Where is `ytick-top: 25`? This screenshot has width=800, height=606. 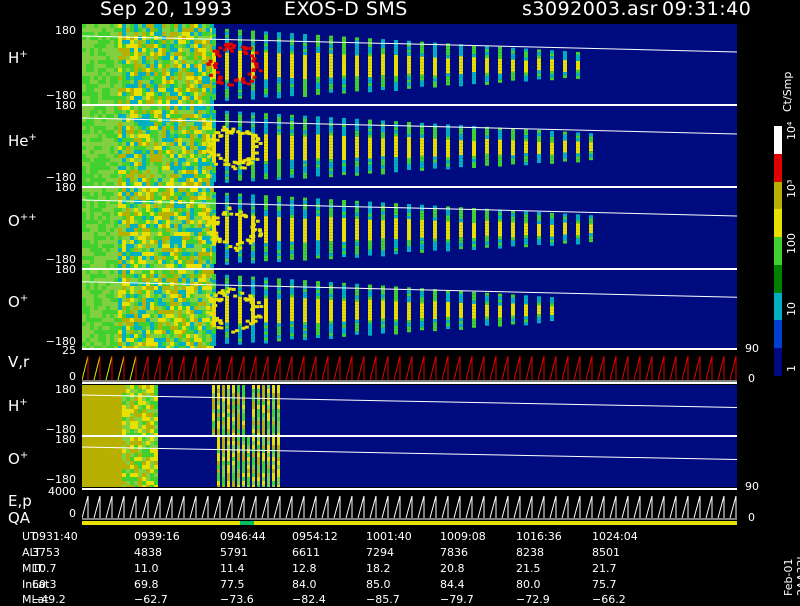
ytick-top: 25 is located at coordinates (56, 350).